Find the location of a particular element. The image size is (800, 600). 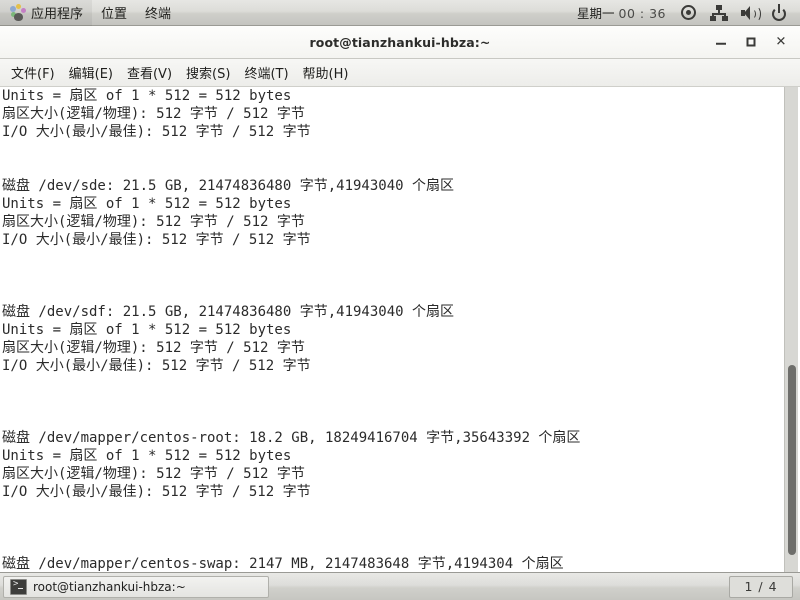

panel-menu-terminal-label: 终端 is located at coordinates (158, 14).